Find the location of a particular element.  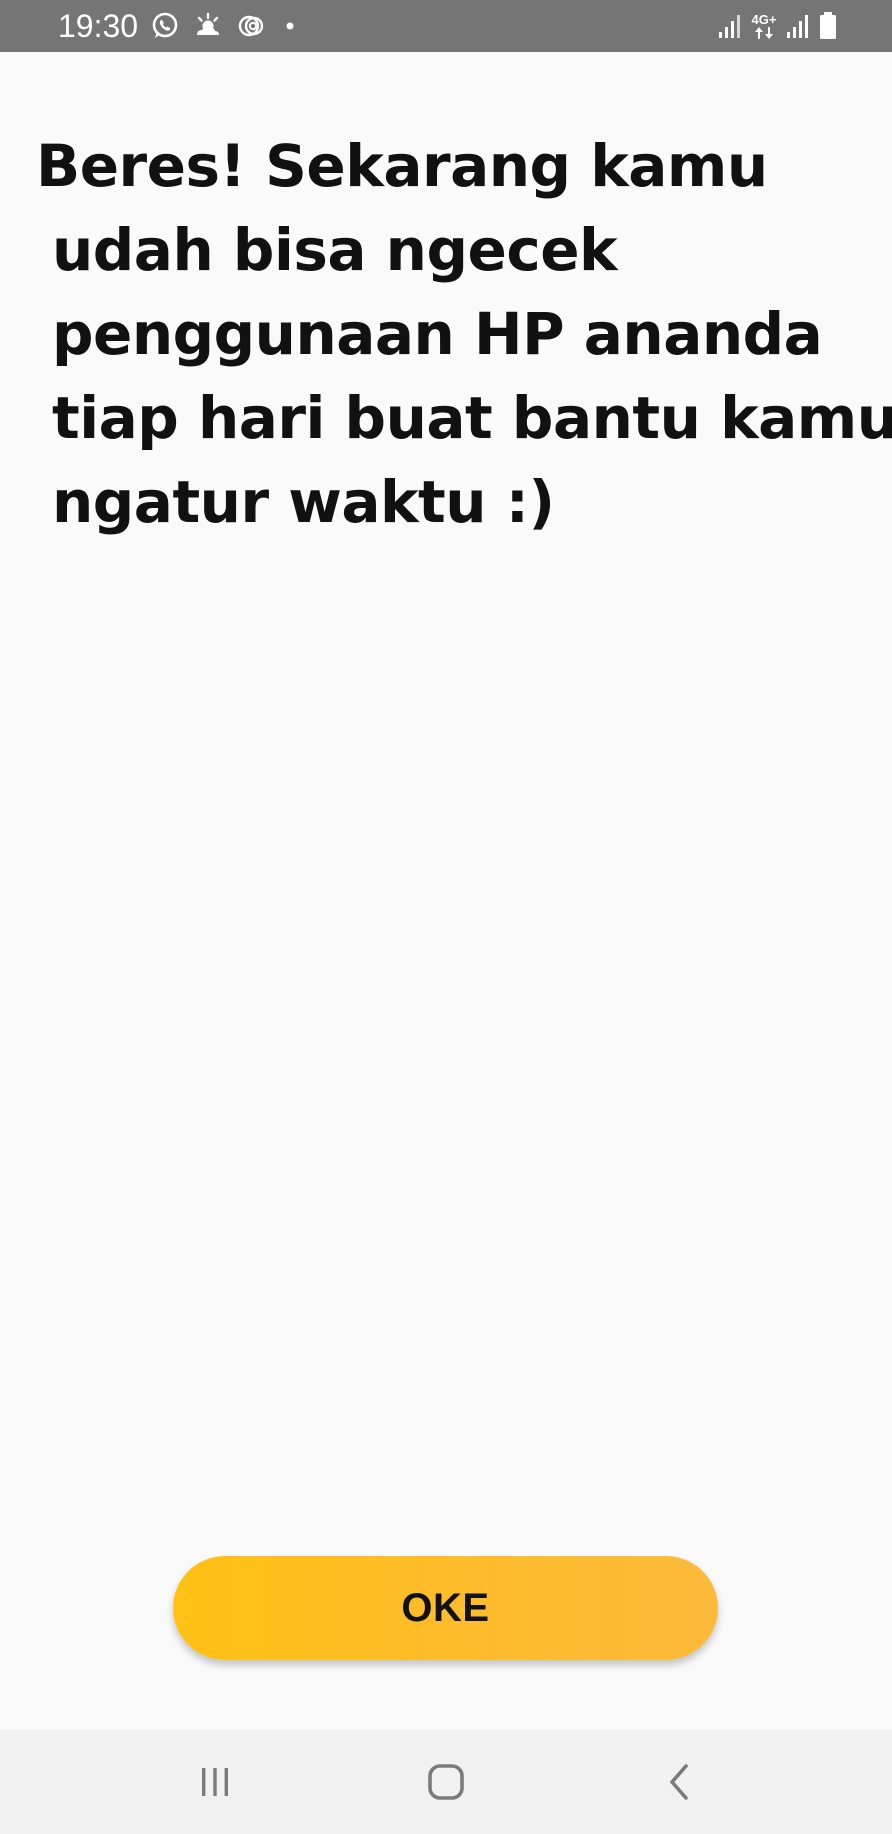

network-indicator: 4G+ is located at coordinates (764, 26).